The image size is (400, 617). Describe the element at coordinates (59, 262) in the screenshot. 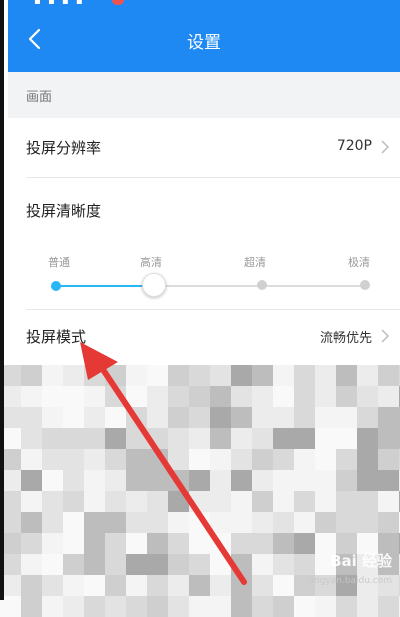

I see `level-label-normal: 普通` at that location.